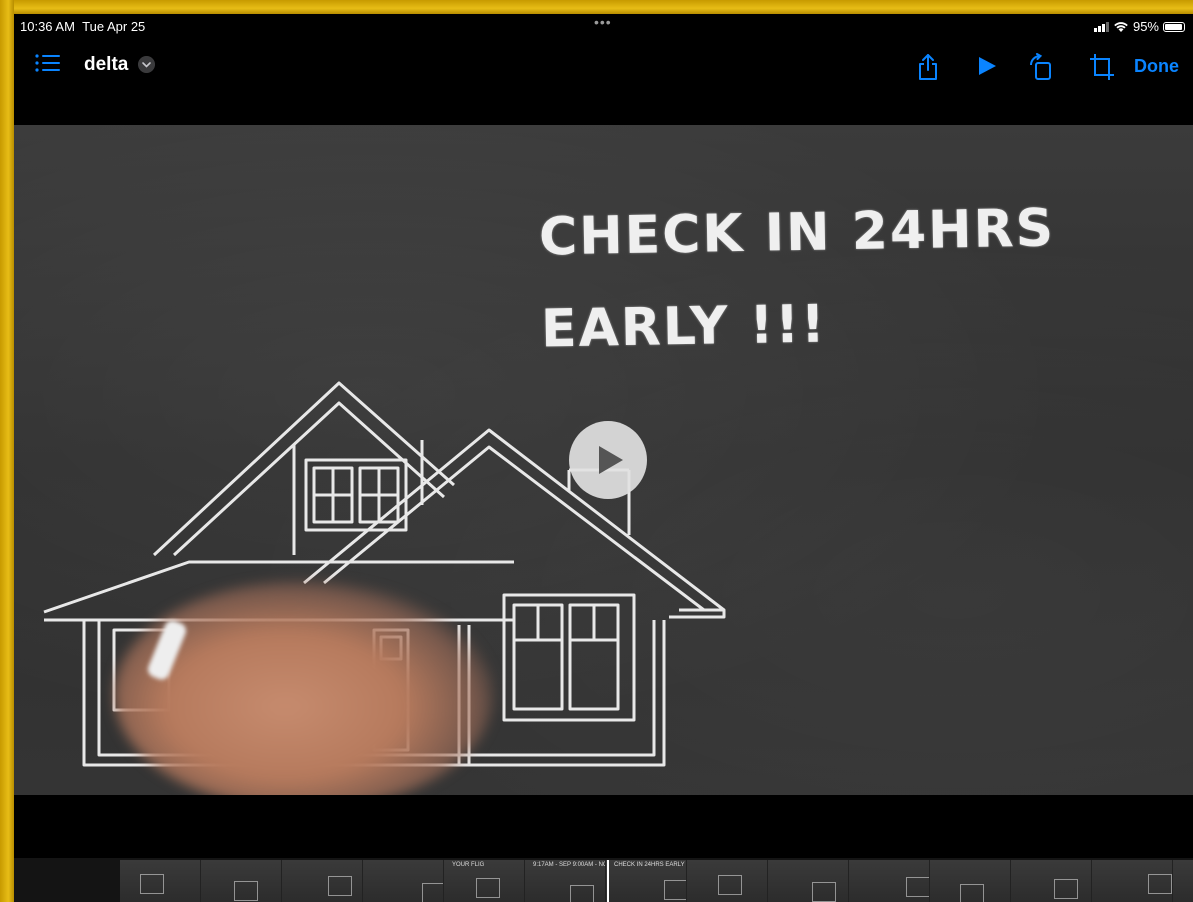 Image resolution: width=1193 pixels, height=902 pixels. I want to click on filmstrip-thumbnail: YOUR FLIG, so click(484, 881).